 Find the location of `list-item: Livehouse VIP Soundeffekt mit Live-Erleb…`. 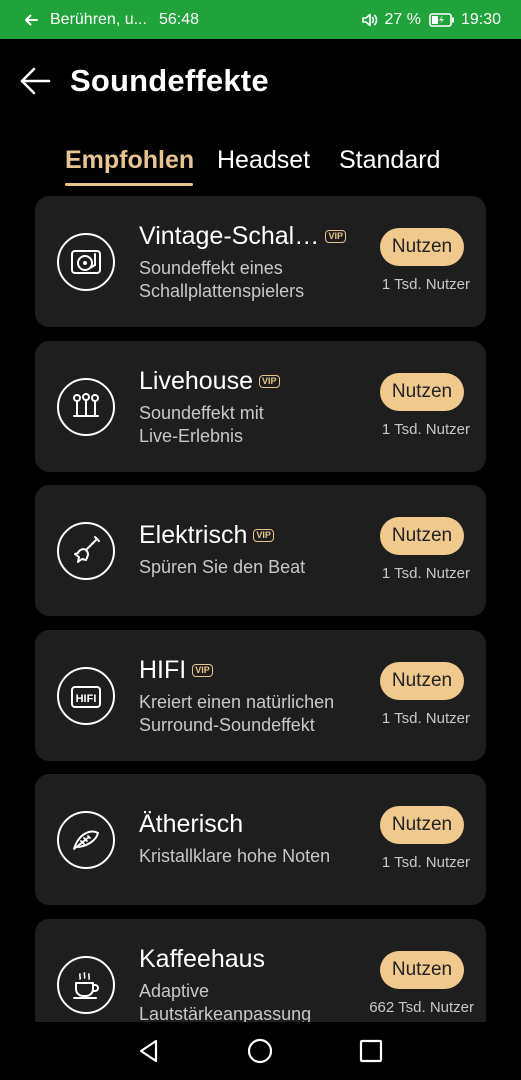

list-item: Livehouse VIP Soundeffekt mit Live-Erleb… is located at coordinates (260, 406).